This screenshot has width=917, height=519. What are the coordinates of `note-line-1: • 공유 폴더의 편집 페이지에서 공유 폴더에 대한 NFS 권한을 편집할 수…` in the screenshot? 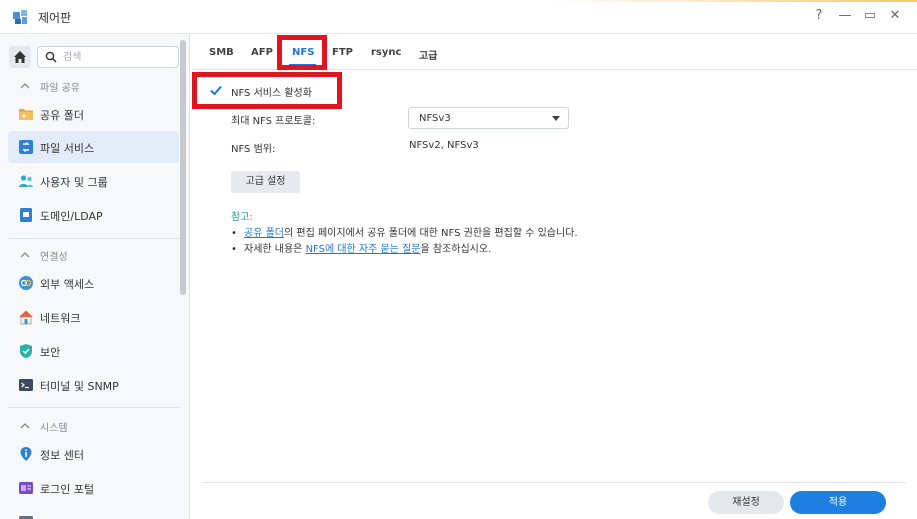 It's located at (404, 231).